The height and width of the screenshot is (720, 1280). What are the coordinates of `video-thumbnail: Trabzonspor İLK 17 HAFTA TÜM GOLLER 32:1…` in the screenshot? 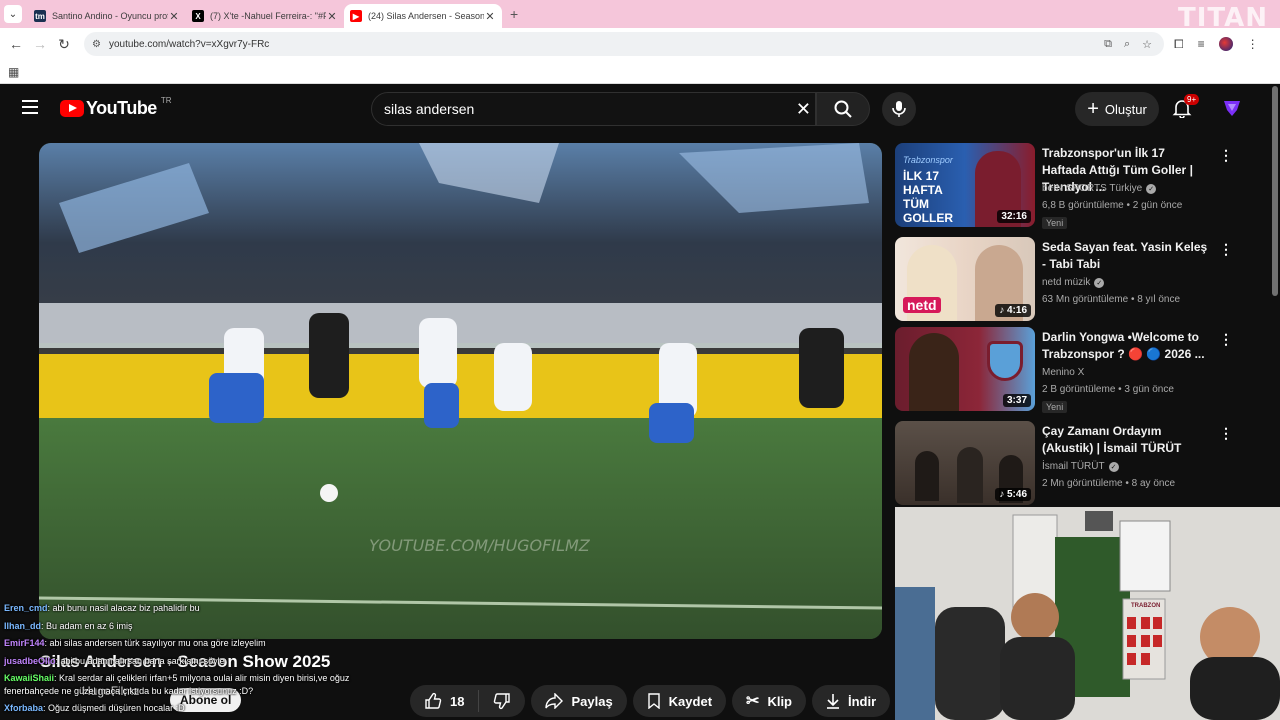 It's located at (965, 185).